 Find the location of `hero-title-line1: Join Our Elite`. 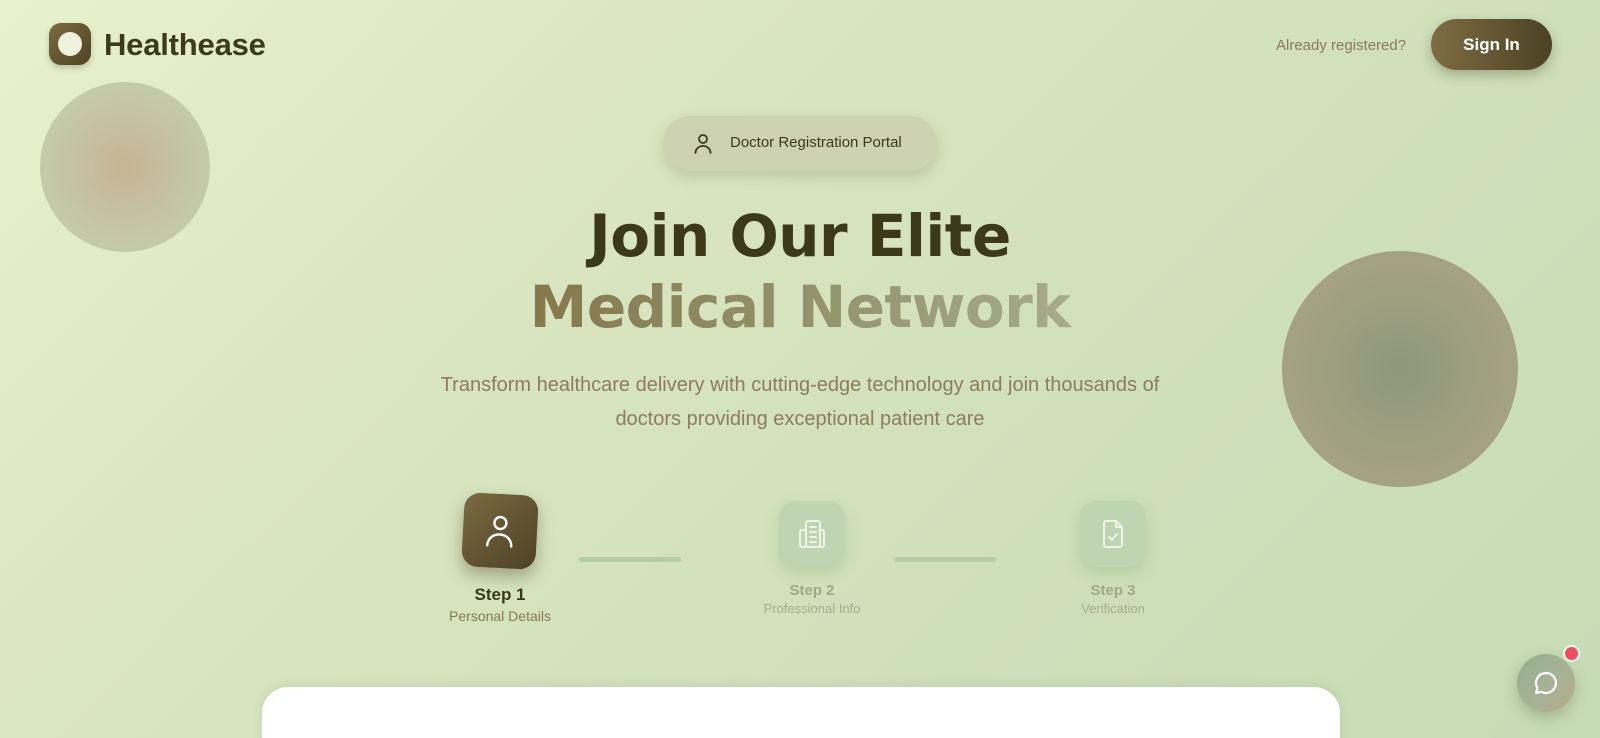

hero-title-line1: Join Our Elite is located at coordinates (800, 236).